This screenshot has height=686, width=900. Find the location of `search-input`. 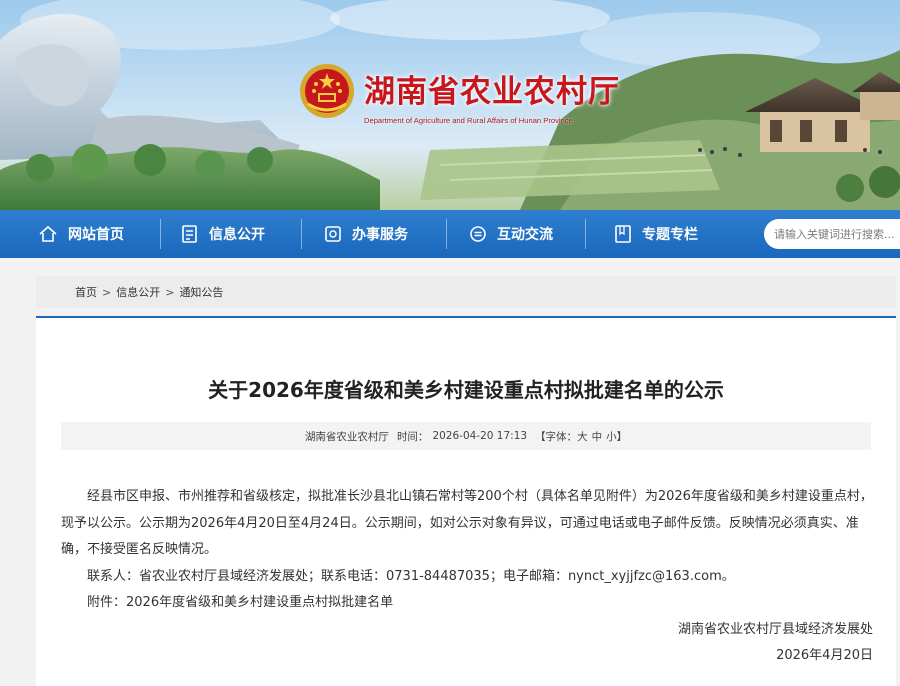

search-input is located at coordinates (832, 234).